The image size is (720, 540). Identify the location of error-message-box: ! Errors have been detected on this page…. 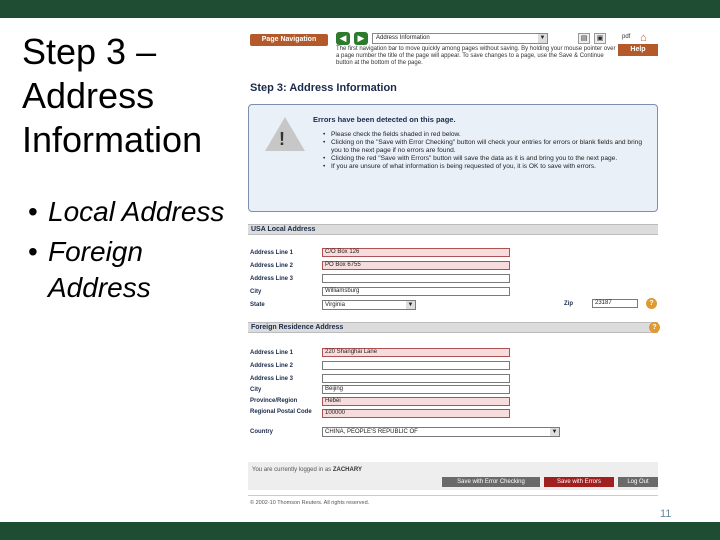
(453, 158).